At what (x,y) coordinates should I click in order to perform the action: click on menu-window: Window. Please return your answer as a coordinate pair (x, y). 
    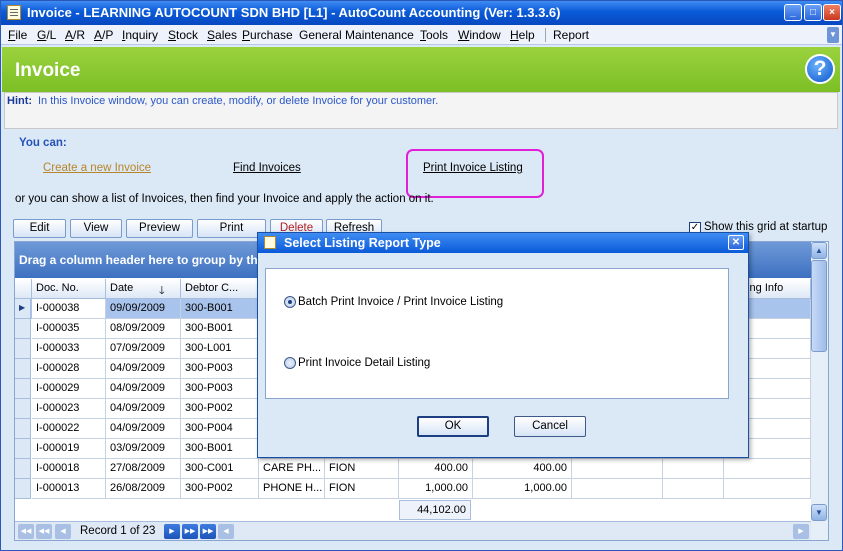
    Looking at the image, I should click on (479, 35).